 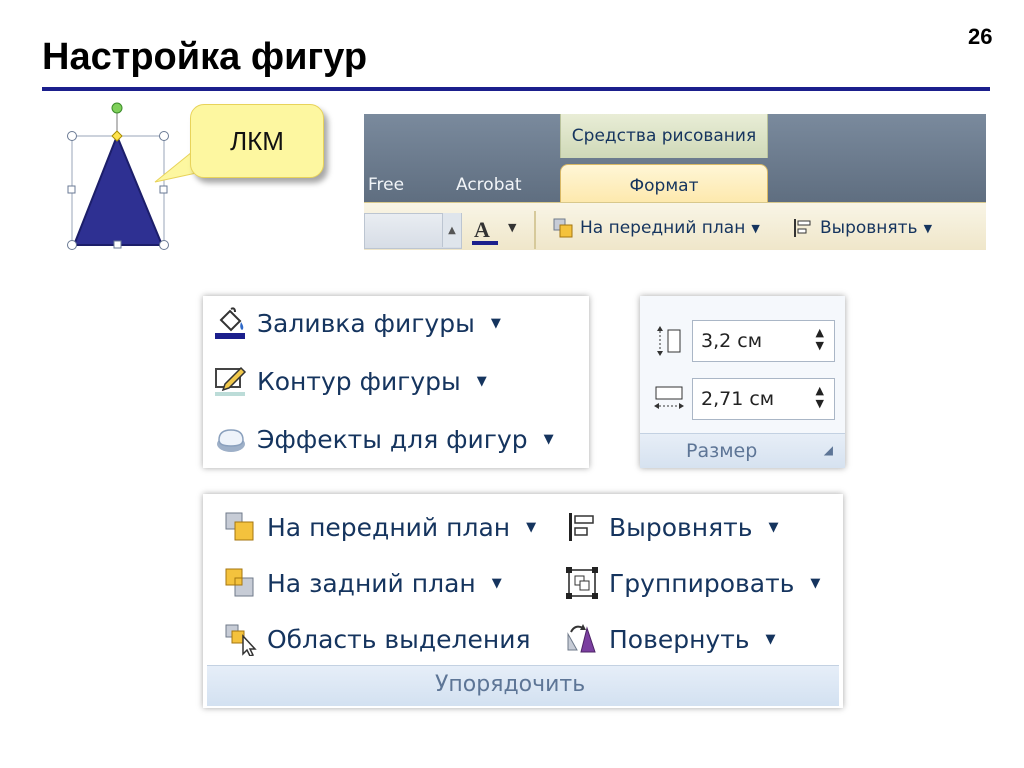 I want to click on size-panel: 3,2 см ▲ ▼ 2,71 см ▲ ▼ Размер ◢, so click(x=742, y=382).